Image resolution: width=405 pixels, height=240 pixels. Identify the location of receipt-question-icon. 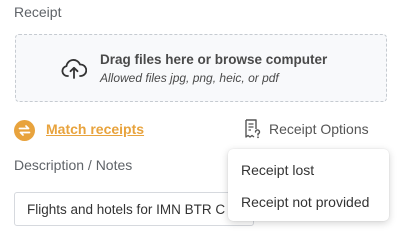
(253, 129).